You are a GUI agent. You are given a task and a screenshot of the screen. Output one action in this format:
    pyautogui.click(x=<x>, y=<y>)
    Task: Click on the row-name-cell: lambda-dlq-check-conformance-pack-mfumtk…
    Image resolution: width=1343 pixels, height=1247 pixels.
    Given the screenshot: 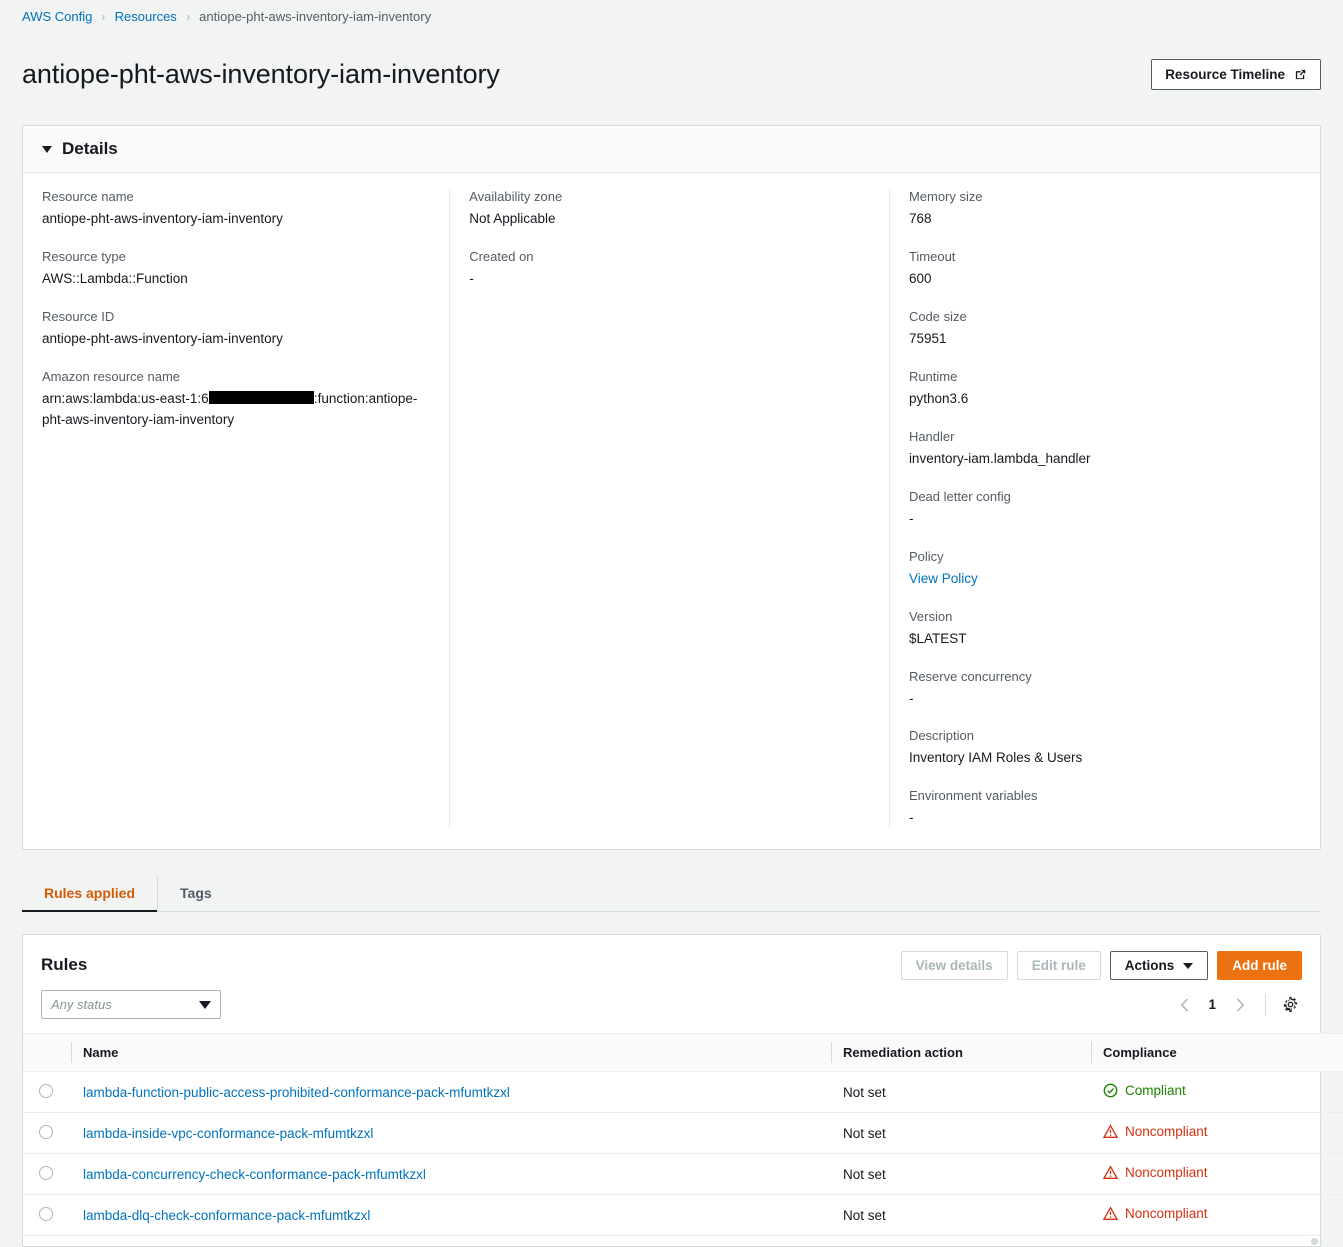 What is the action you would take?
    pyautogui.click(x=451, y=1215)
    